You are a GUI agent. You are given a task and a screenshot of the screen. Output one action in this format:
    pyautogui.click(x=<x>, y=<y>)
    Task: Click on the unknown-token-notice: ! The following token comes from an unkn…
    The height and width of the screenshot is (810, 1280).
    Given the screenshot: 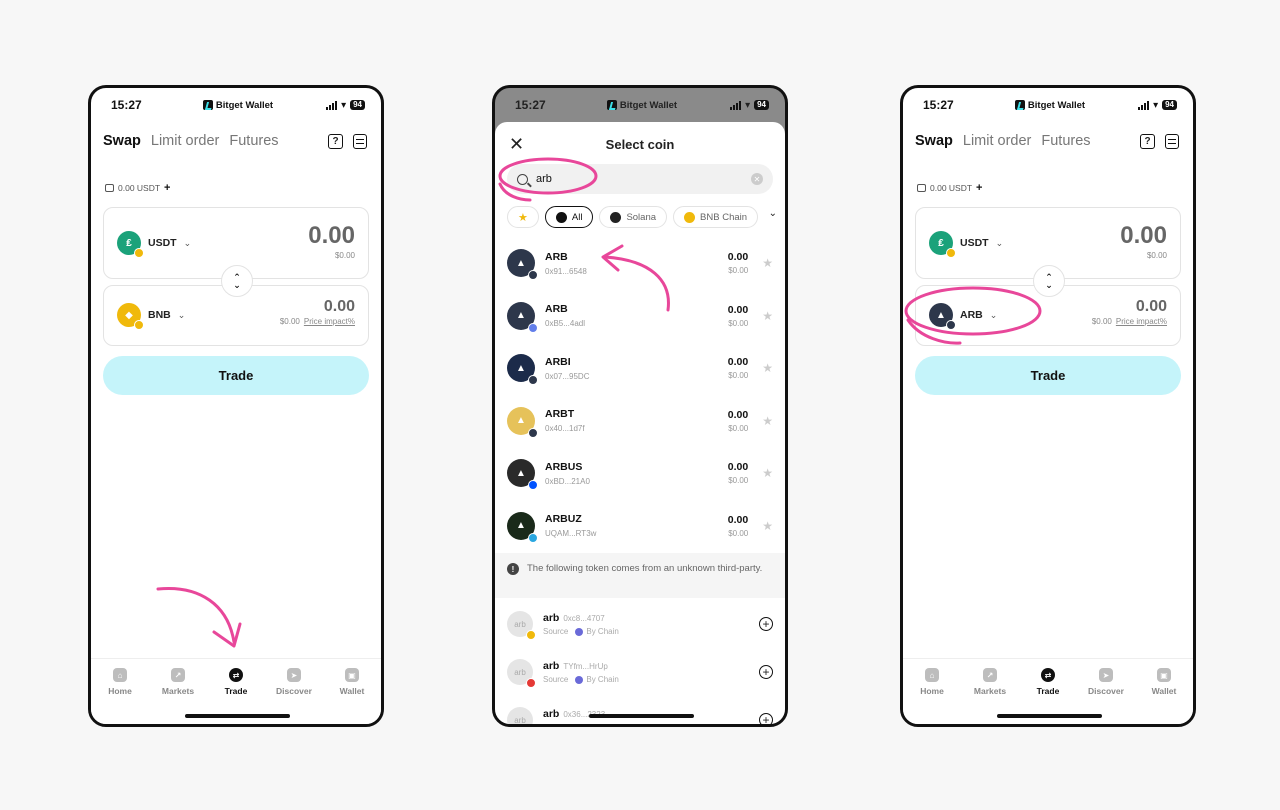 What is the action you would take?
    pyautogui.click(x=640, y=575)
    